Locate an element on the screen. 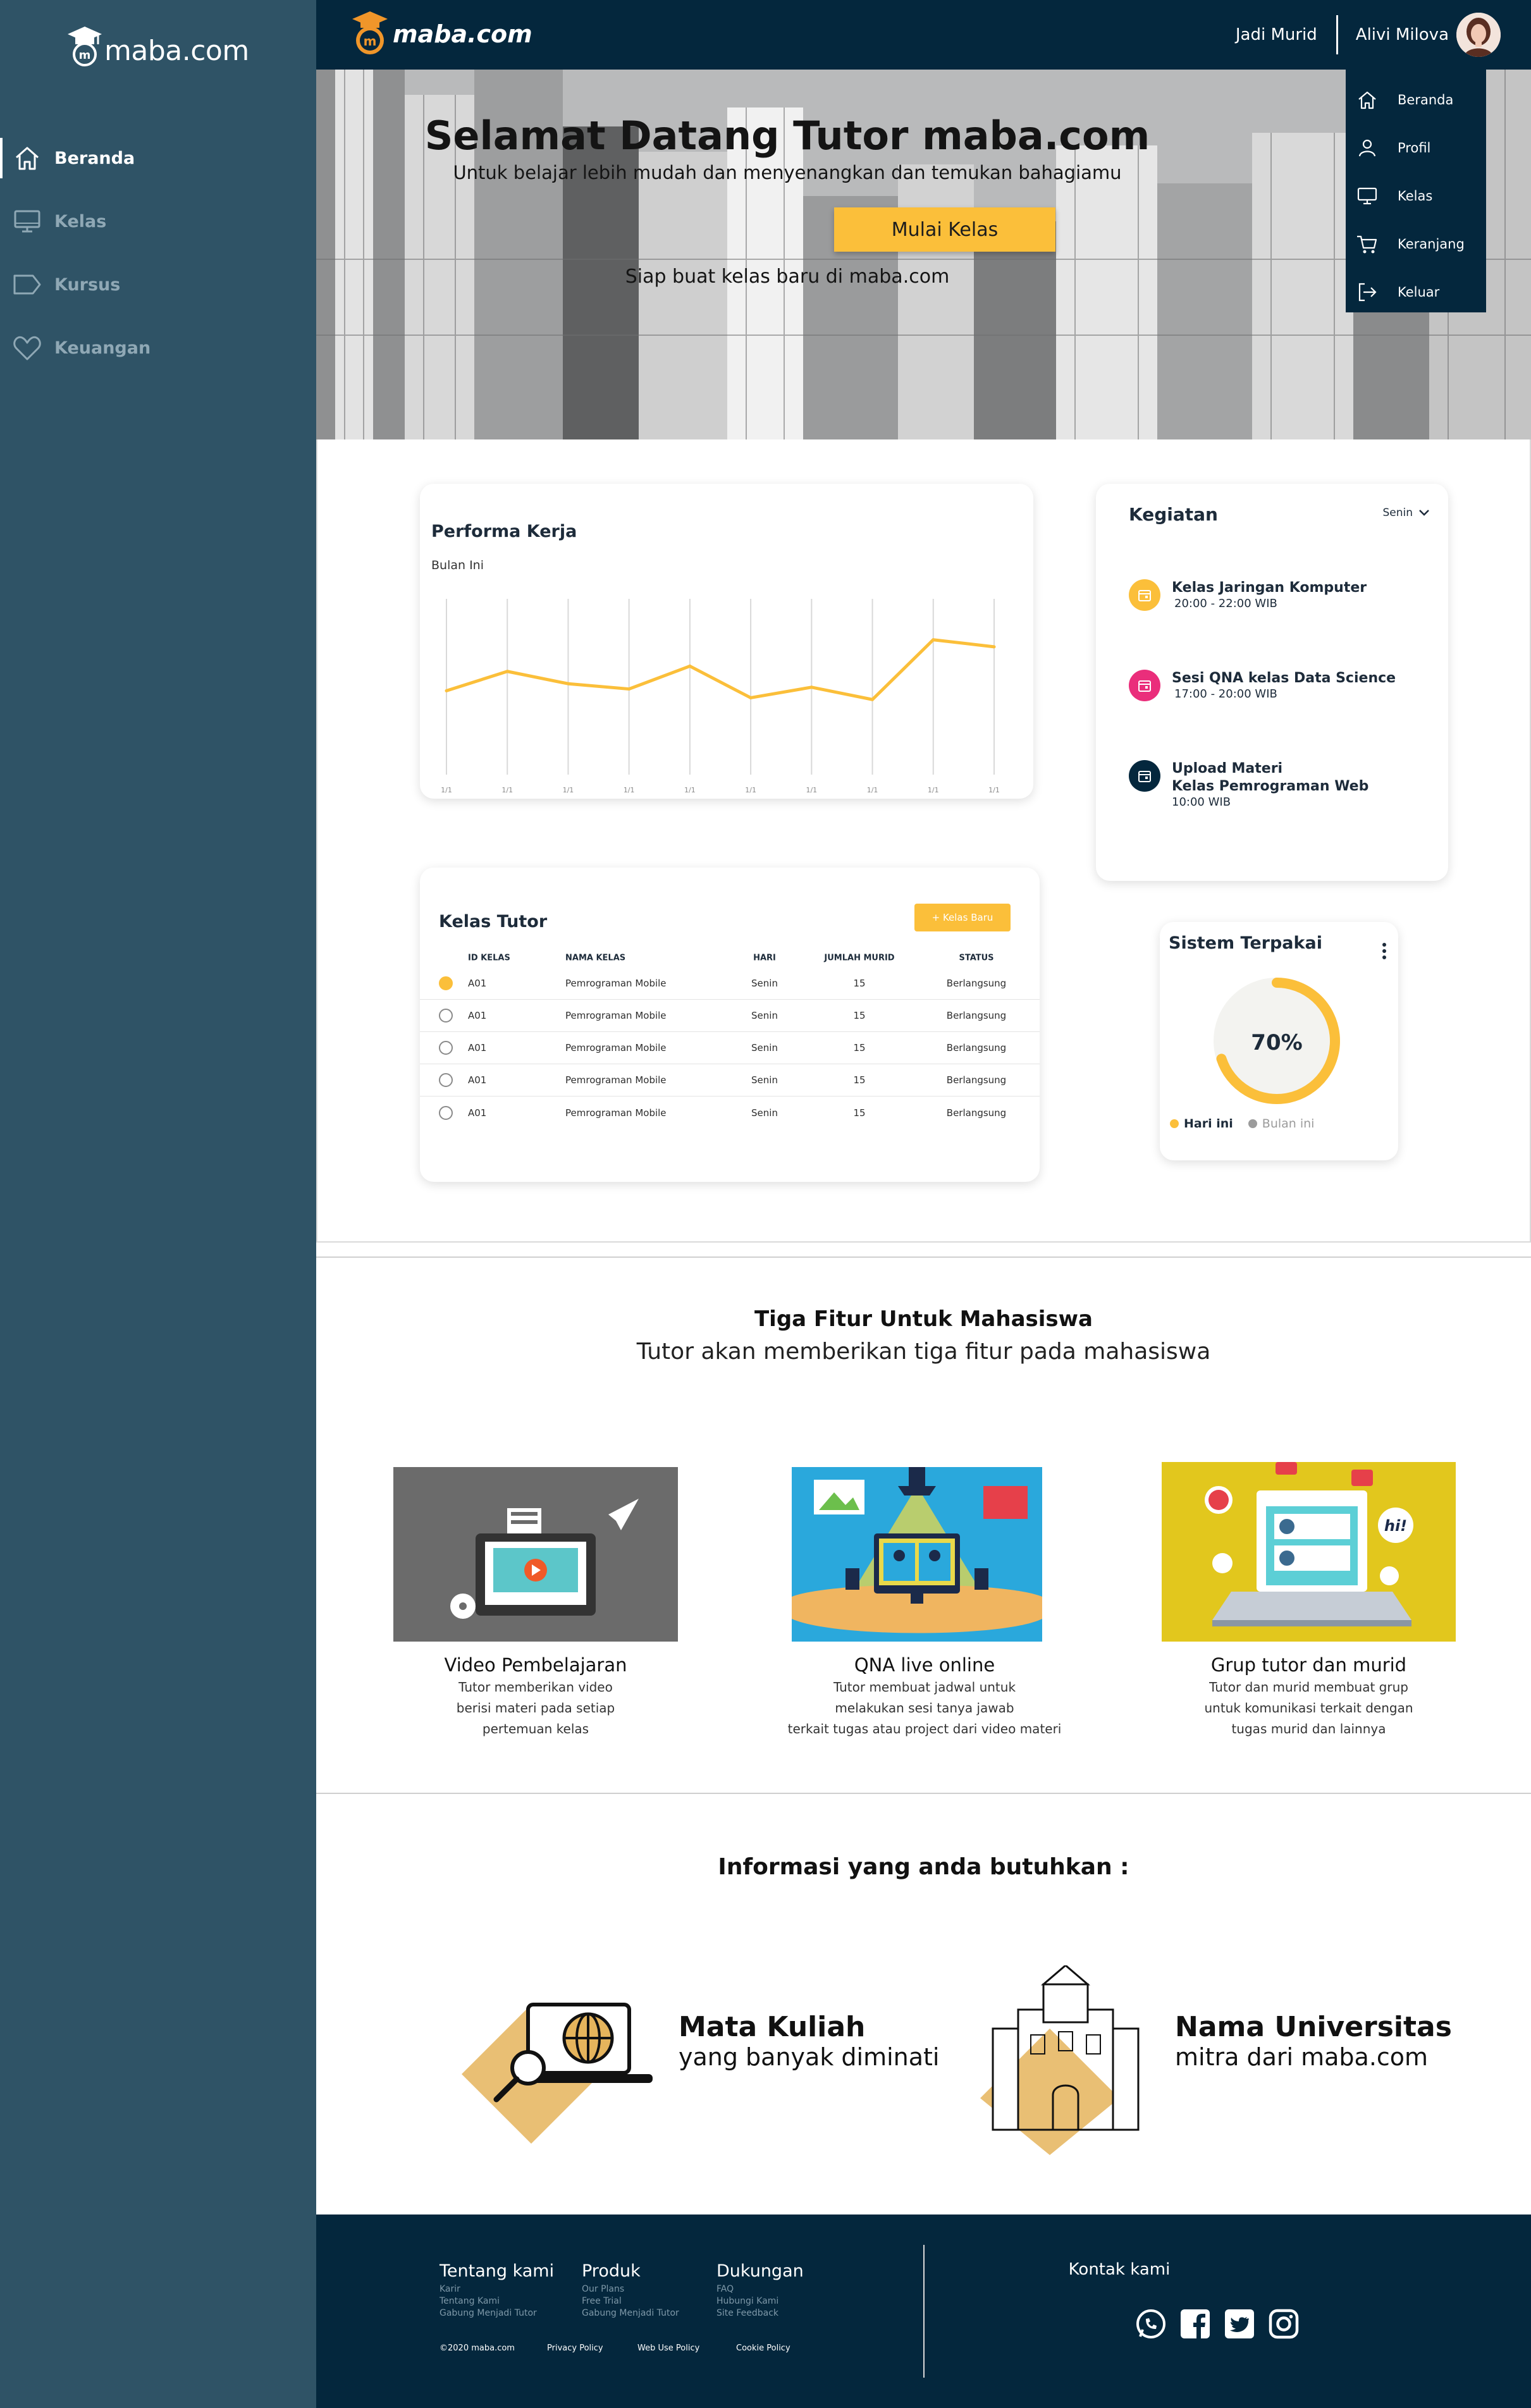  universitas-illustration is located at coordinates (1060, 2060).